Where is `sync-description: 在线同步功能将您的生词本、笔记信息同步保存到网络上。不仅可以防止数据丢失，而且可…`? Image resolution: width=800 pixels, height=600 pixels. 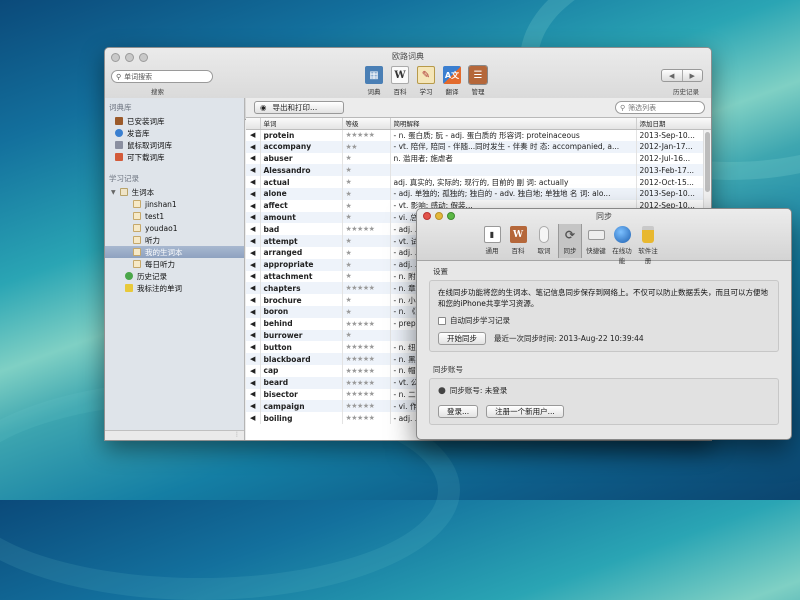
sync-description: 在线同步功能将您的生词本、笔记信息同步保存到网络上。不仅可以防止数据丢失，而且可… is located at coordinates (603, 298).